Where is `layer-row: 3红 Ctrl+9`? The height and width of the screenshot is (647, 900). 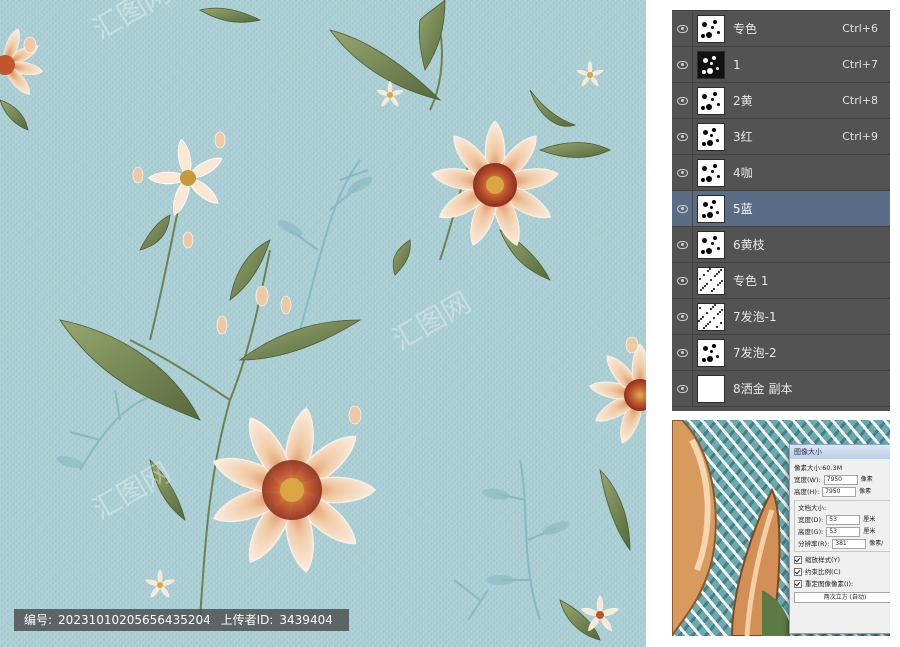 layer-row: 3红 Ctrl+9 is located at coordinates (781, 137).